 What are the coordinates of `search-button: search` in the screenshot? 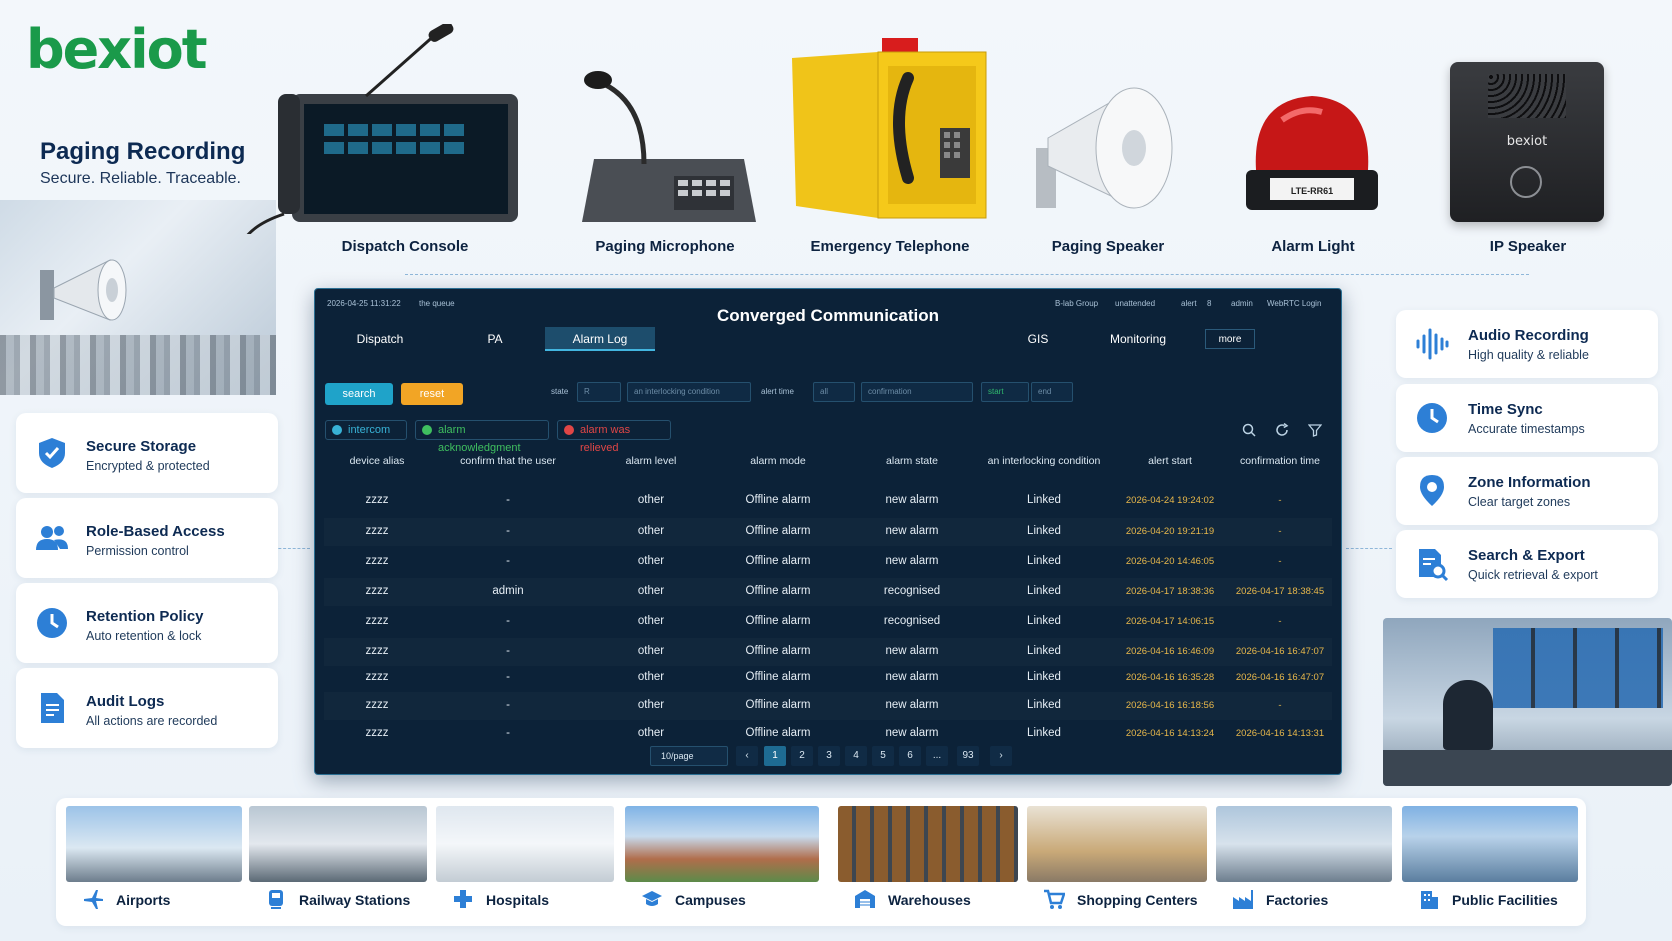 It's located at (359, 394).